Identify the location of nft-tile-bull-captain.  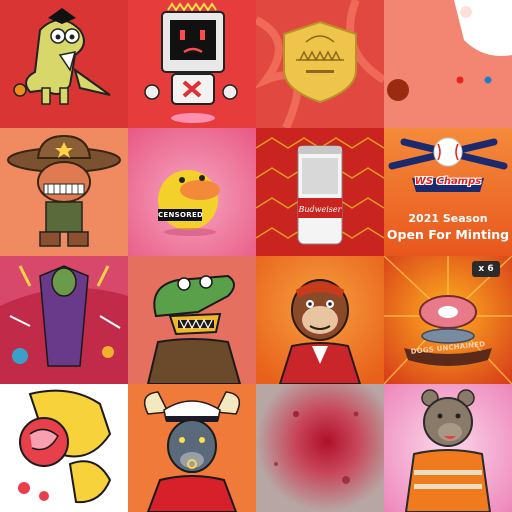
(192, 448).